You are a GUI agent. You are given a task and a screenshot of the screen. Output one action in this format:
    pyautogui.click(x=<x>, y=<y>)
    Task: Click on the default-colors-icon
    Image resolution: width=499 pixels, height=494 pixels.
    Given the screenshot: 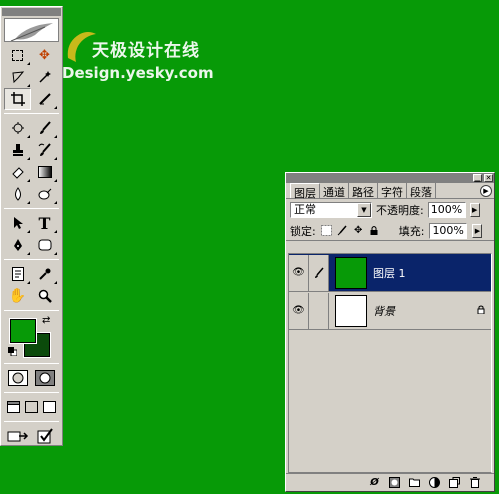 What is the action you would take?
    pyautogui.click(x=12, y=351)
    